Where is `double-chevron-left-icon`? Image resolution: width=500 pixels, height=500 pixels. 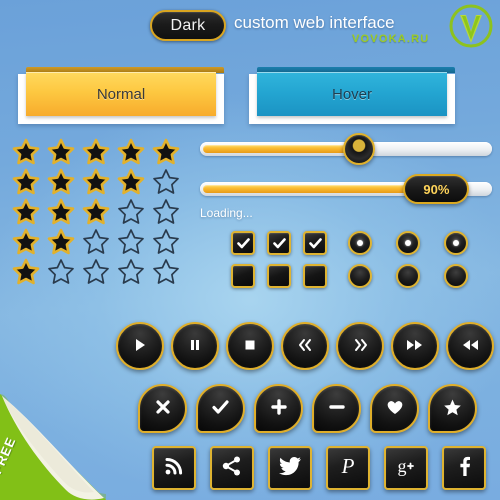
double-chevron-left-icon is located at coordinates (305, 346).